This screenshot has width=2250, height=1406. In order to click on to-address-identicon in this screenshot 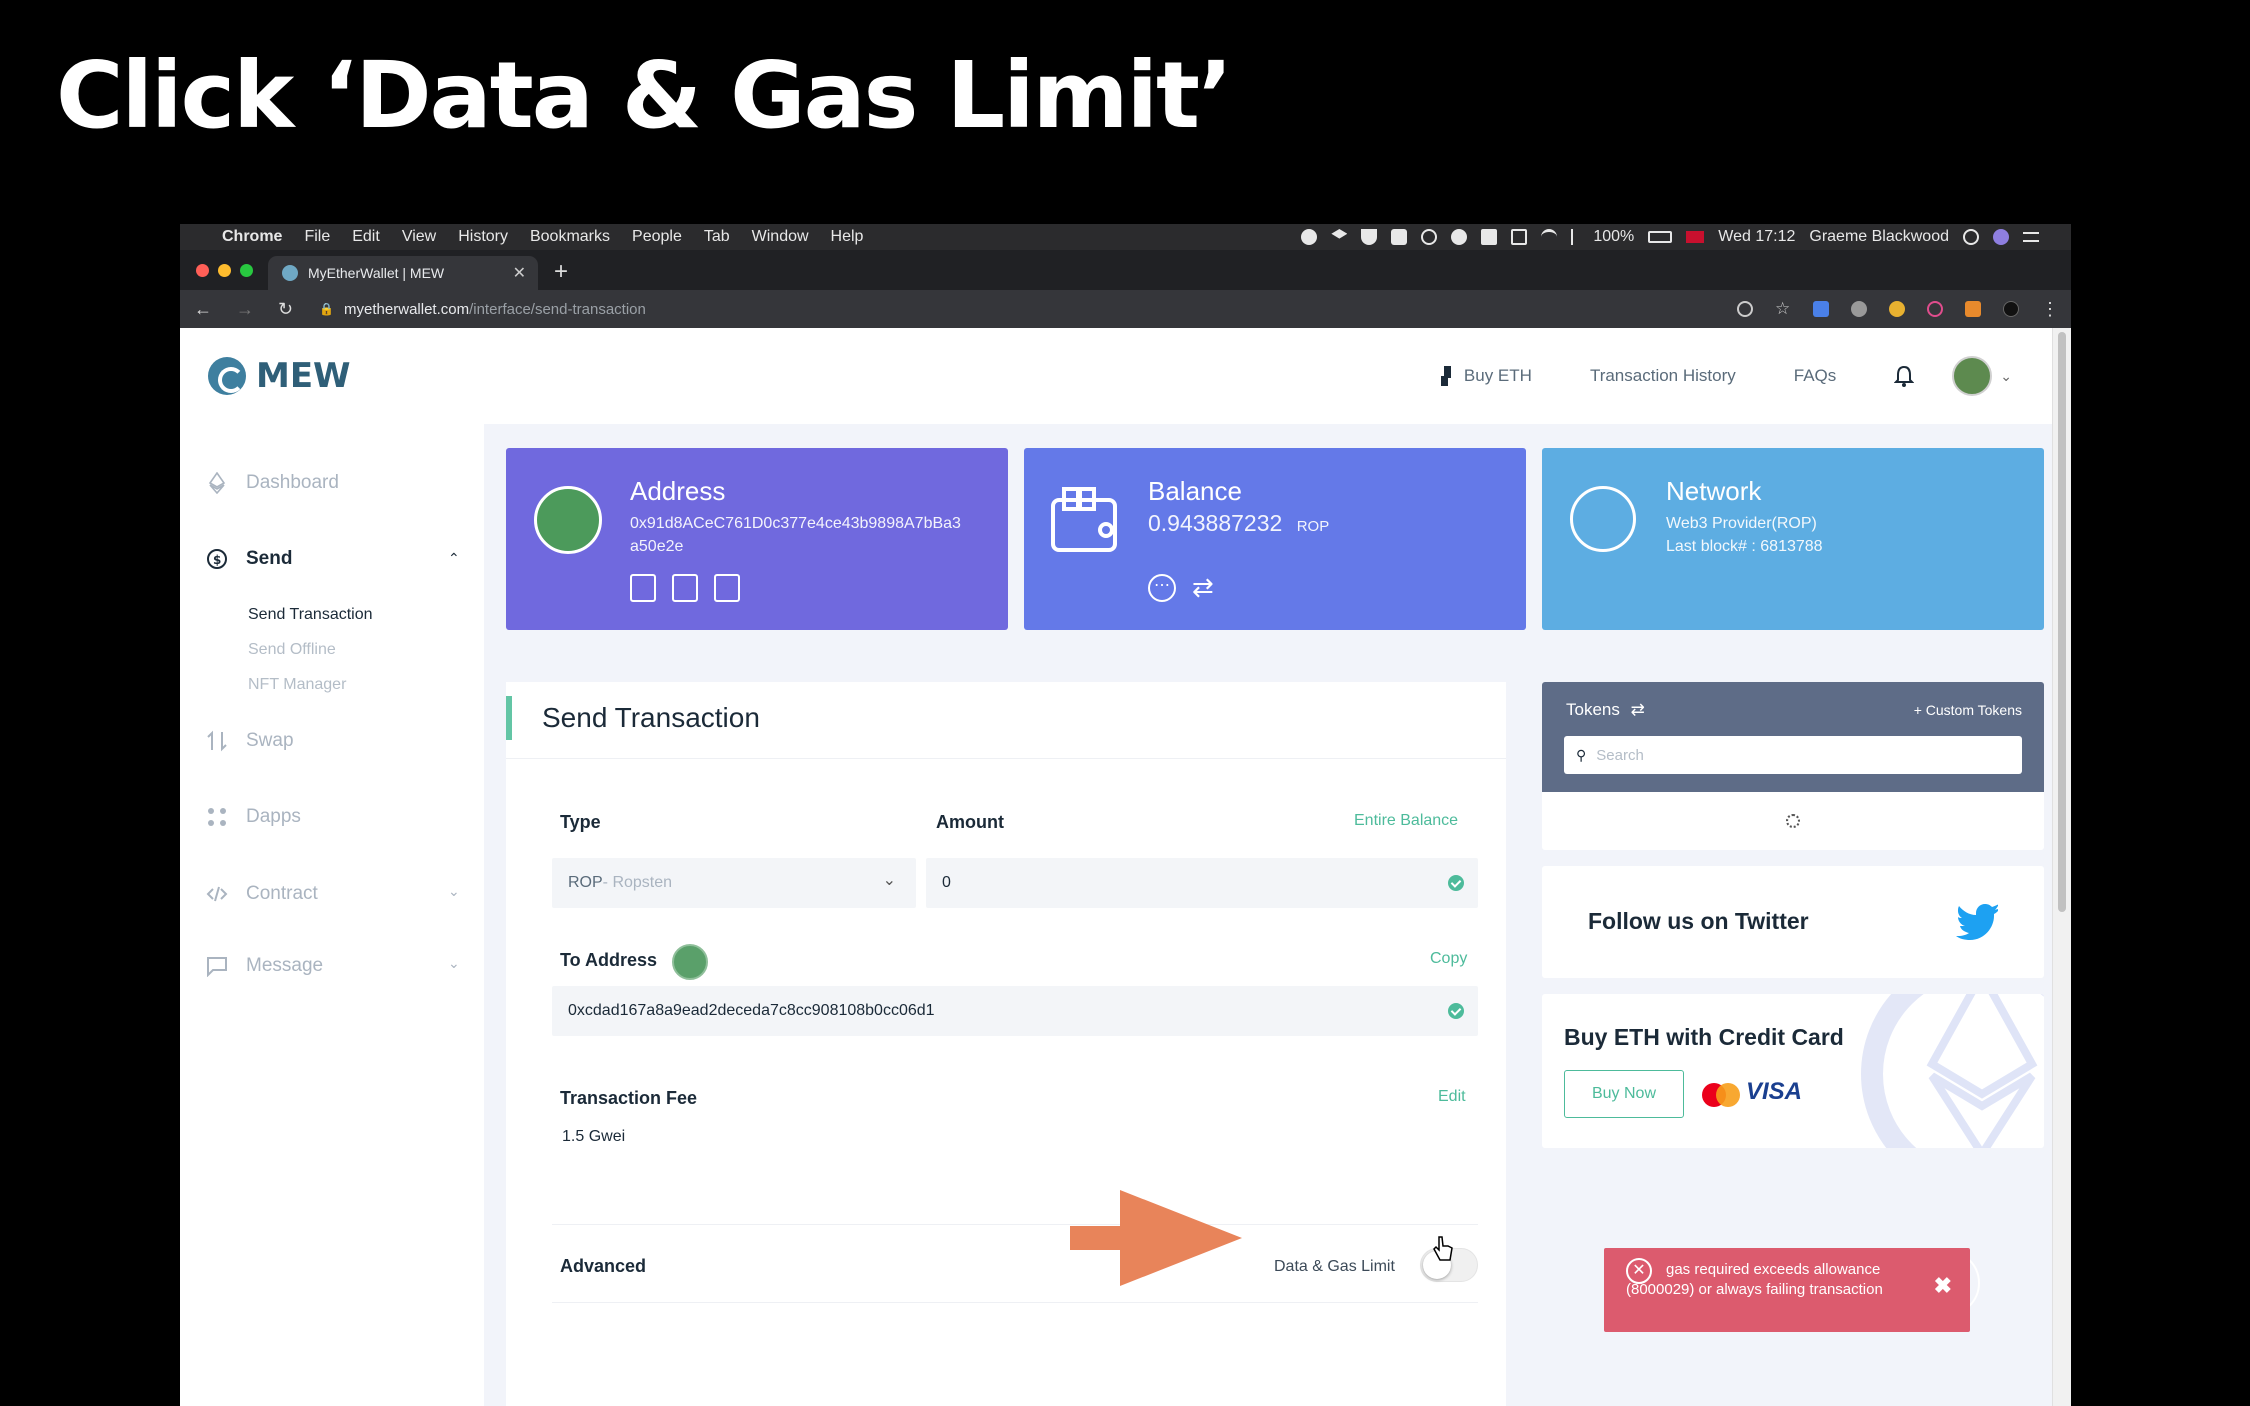, I will do `click(690, 962)`.